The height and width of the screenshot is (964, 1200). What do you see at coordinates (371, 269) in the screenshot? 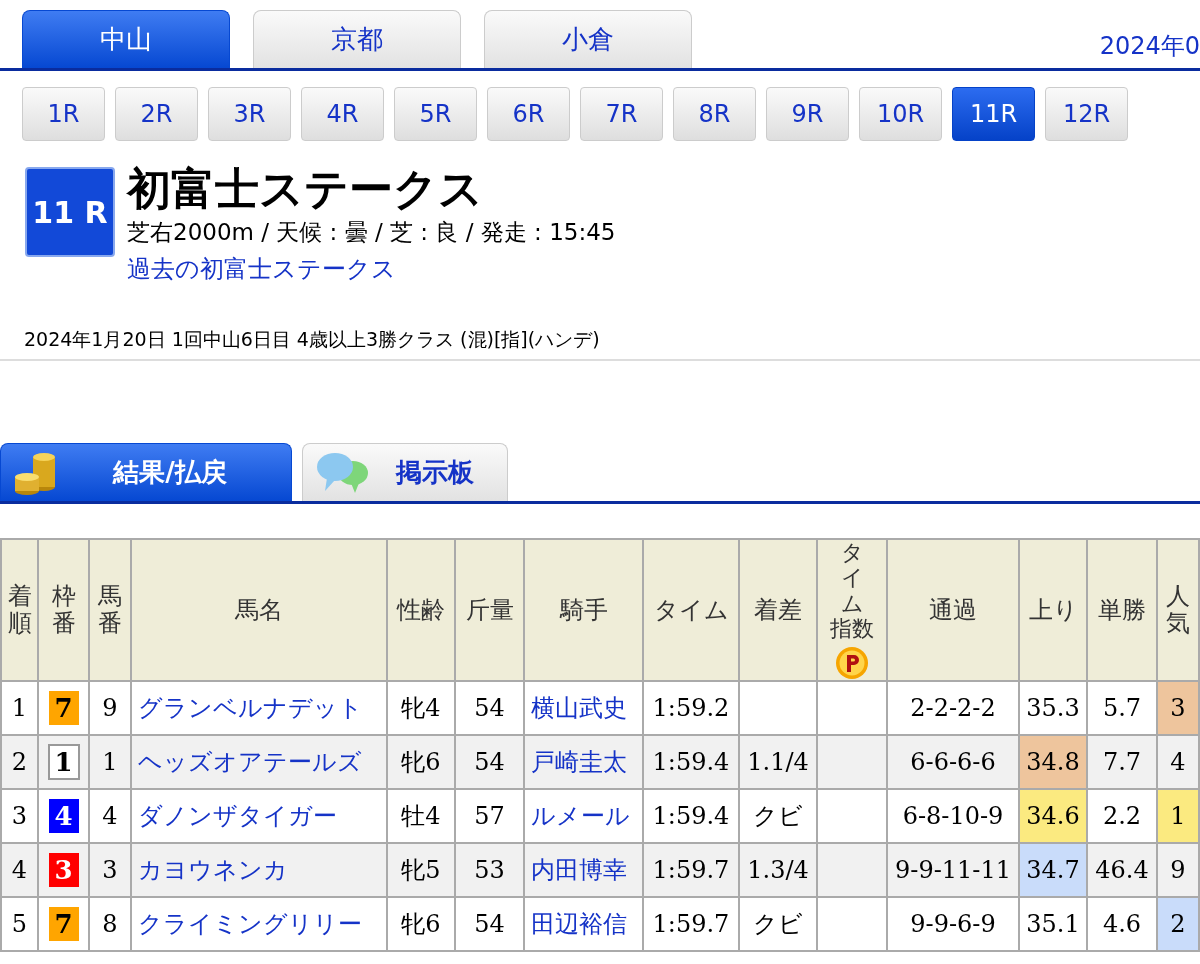
I see `past-races-link: 過去の初富士ステークス` at bounding box center [371, 269].